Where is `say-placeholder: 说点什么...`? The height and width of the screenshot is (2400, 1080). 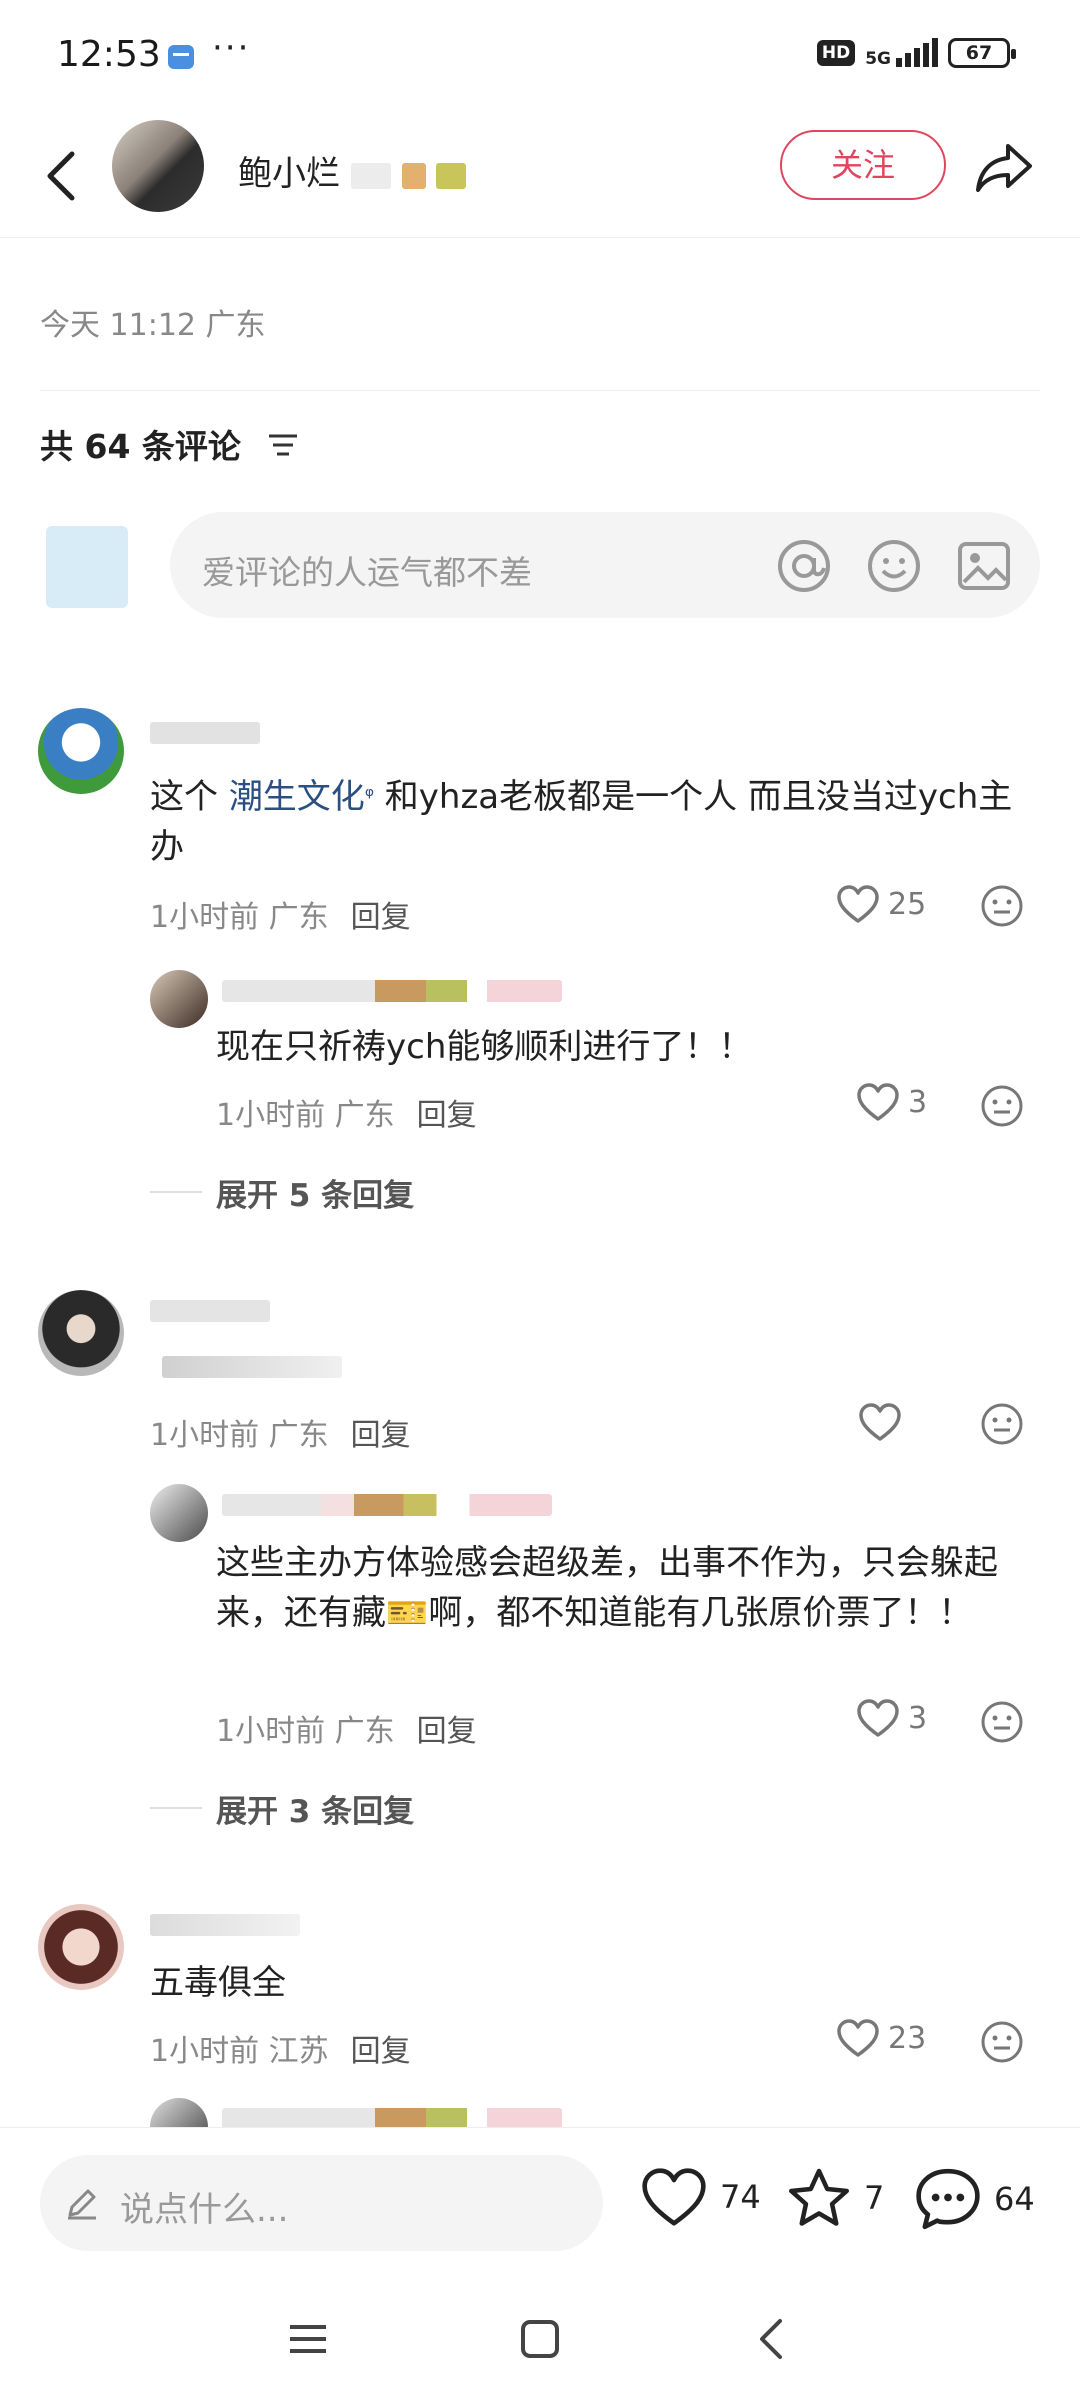
say-placeholder: 说点什么... is located at coordinates (204, 2210).